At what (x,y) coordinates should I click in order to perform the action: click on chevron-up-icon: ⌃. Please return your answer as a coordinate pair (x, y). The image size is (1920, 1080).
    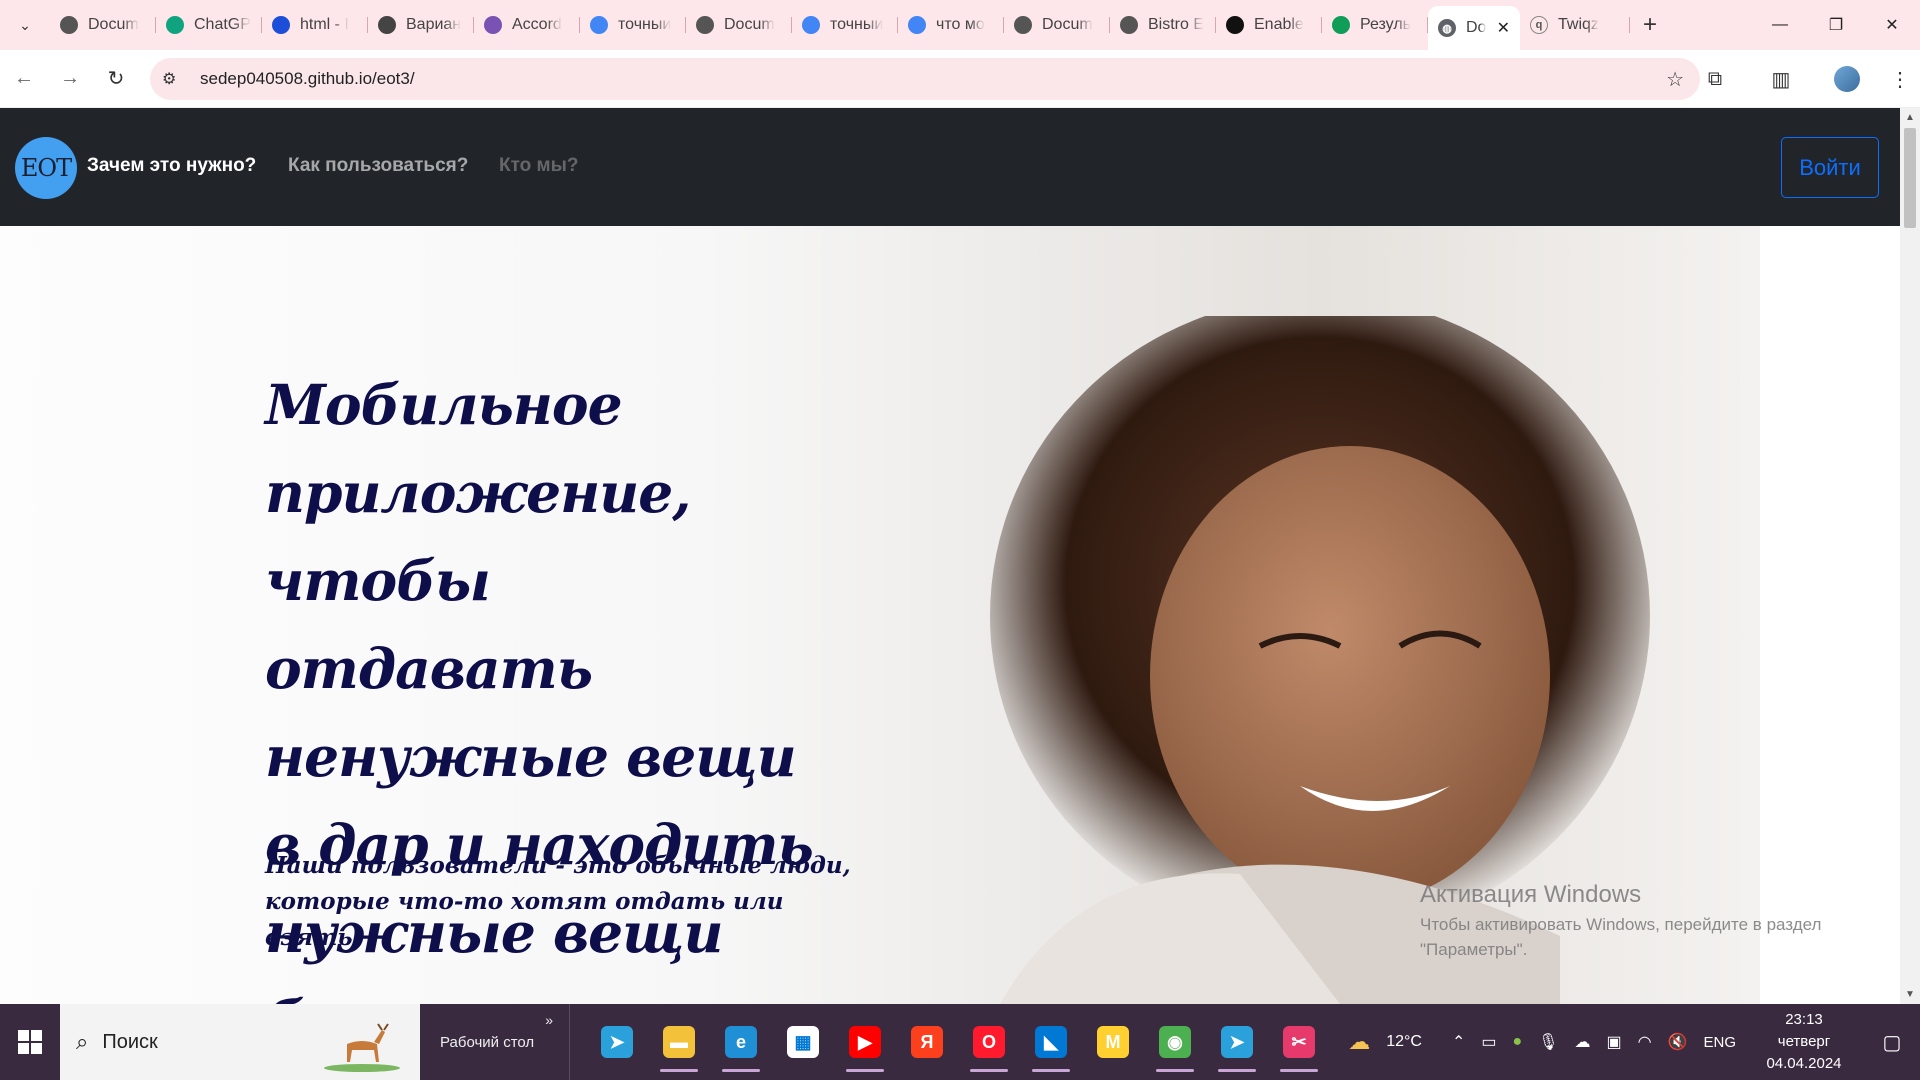
    Looking at the image, I should click on (1458, 1042).